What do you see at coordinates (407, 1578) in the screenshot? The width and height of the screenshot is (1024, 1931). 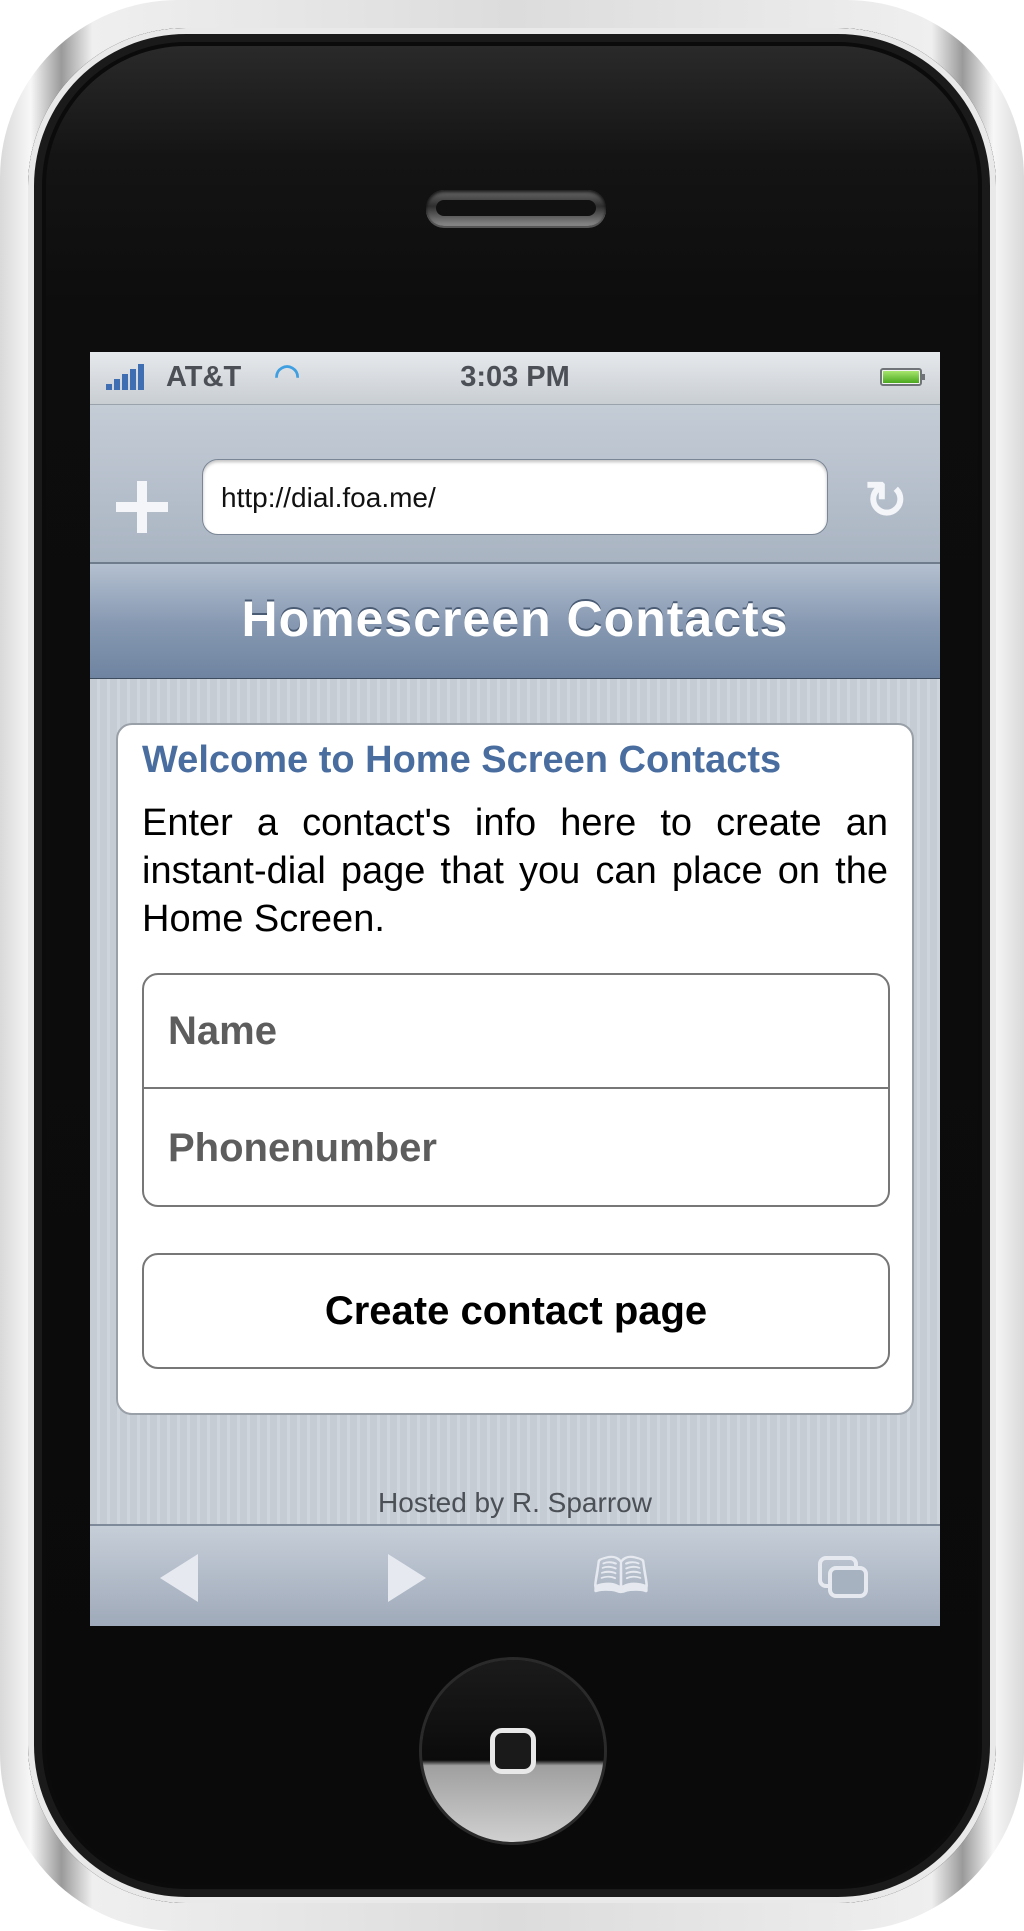 I see `forward-icon` at bounding box center [407, 1578].